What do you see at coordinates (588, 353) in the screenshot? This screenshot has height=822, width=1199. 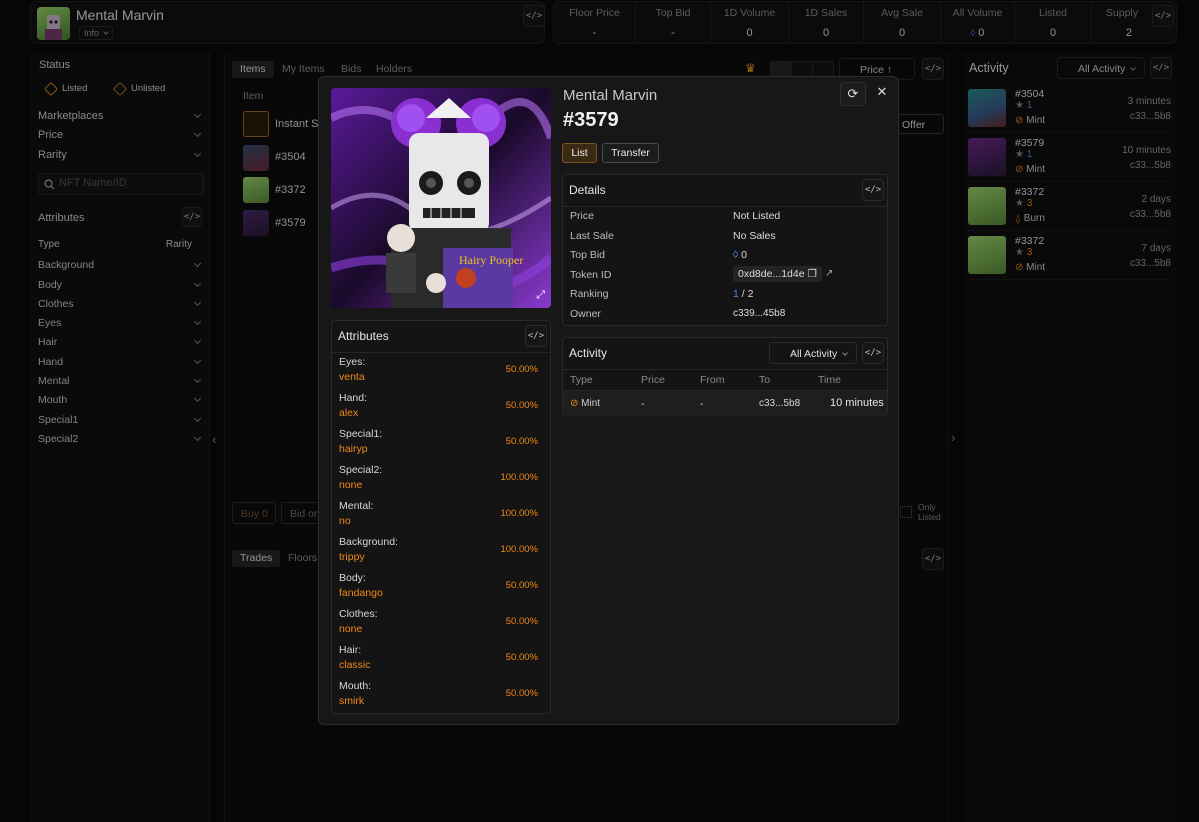 I see `token-activity-title: Activity` at bounding box center [588, 353].